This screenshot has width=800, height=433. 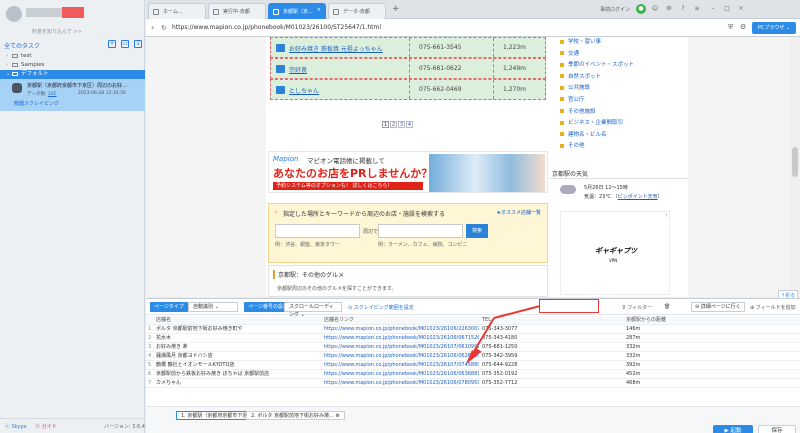 What do you see at coordinates (72, 74) in the screenshot?
I see `tree-folder-default: ⌄ デフォルト` at bounding box center [72, 74].